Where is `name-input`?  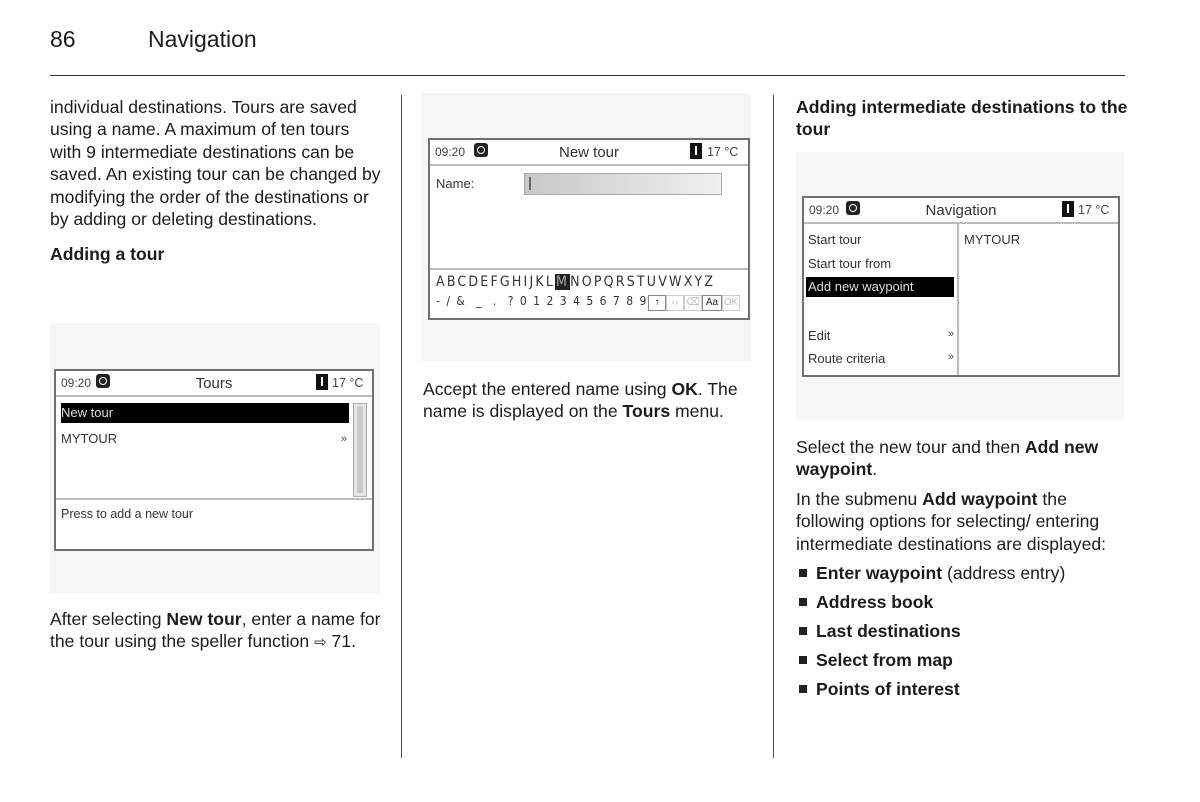
name-input is located at coordinates (623, 184).